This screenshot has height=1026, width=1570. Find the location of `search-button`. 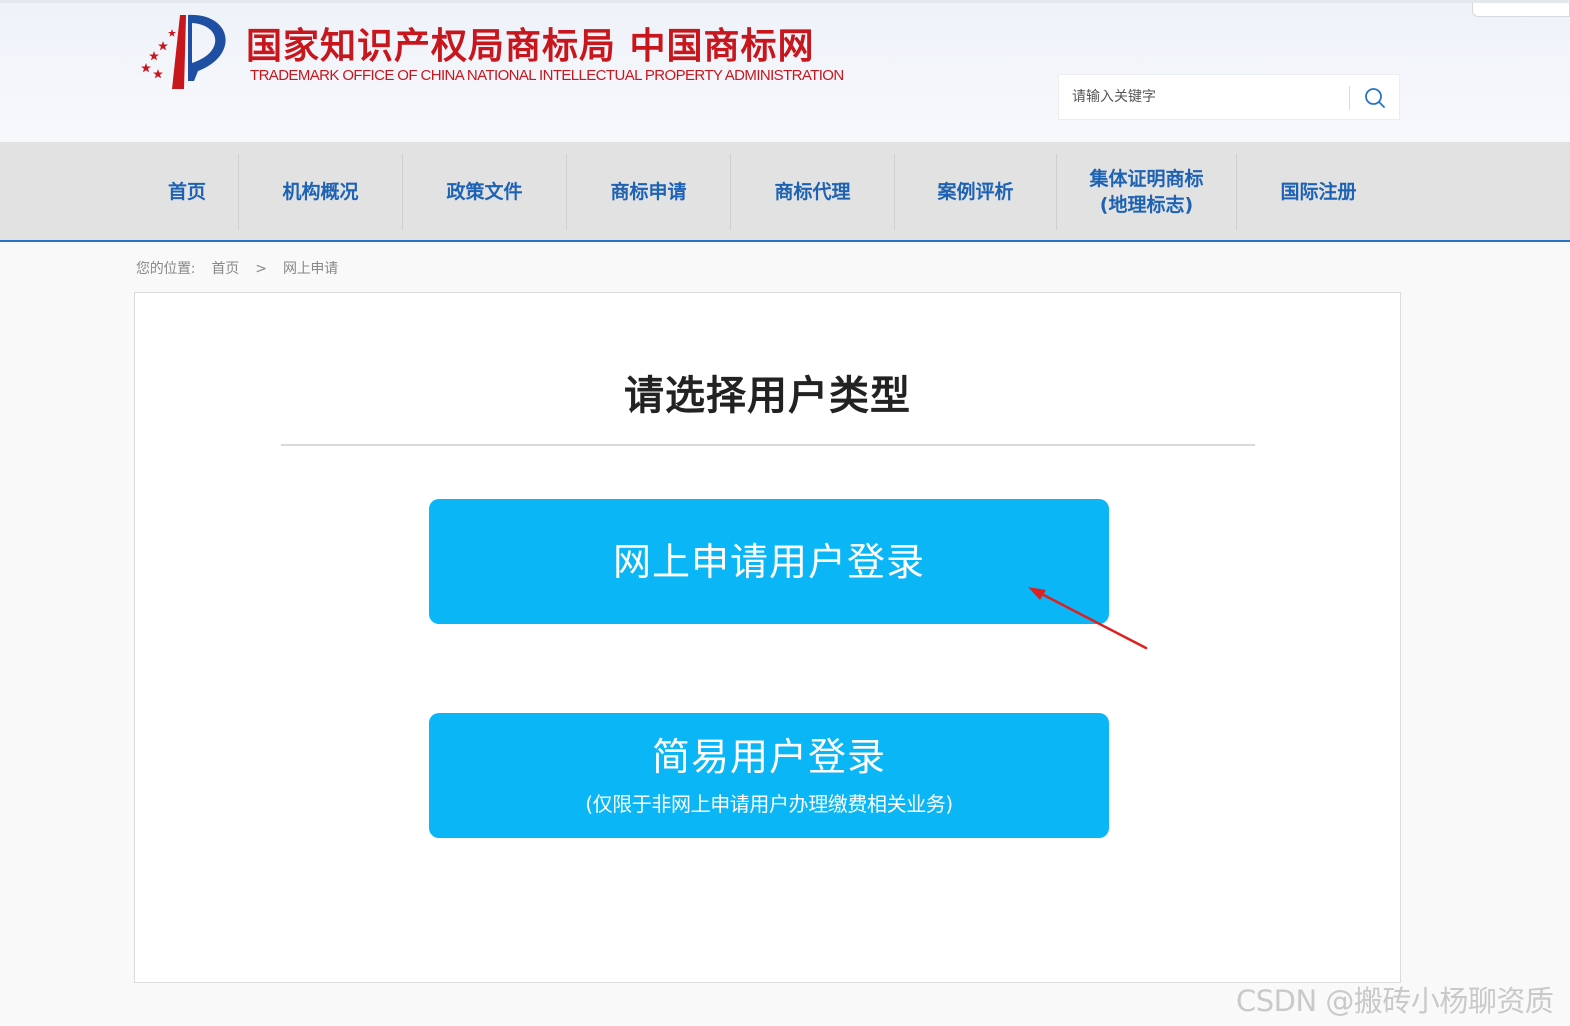

search-button is located at coordinates (1375, 98).